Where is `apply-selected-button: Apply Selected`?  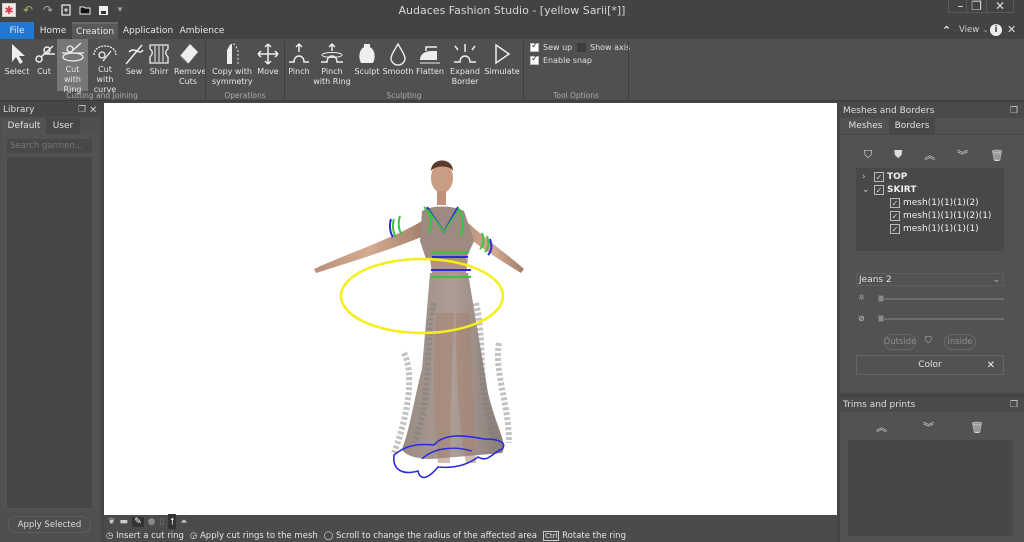 apply-selected-button: Apply Selected is located at coordinates (49, 524).